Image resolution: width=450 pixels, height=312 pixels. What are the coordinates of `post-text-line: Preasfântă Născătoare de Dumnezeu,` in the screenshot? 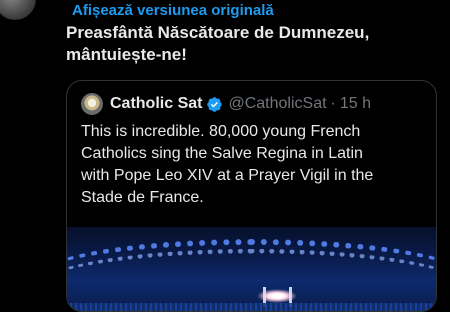 It's located at (218, 32).